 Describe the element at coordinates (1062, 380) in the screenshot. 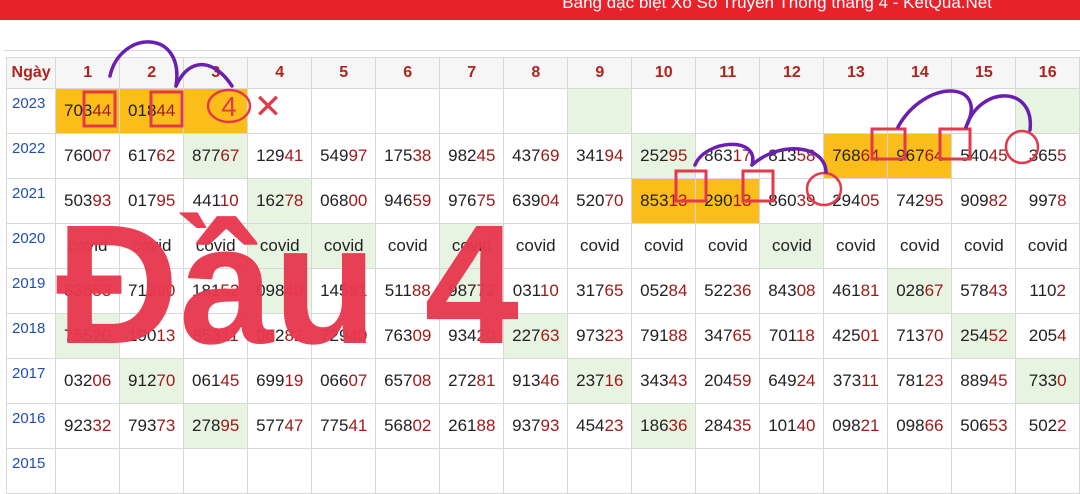

I see `result-tail-digits: 0` at that location.